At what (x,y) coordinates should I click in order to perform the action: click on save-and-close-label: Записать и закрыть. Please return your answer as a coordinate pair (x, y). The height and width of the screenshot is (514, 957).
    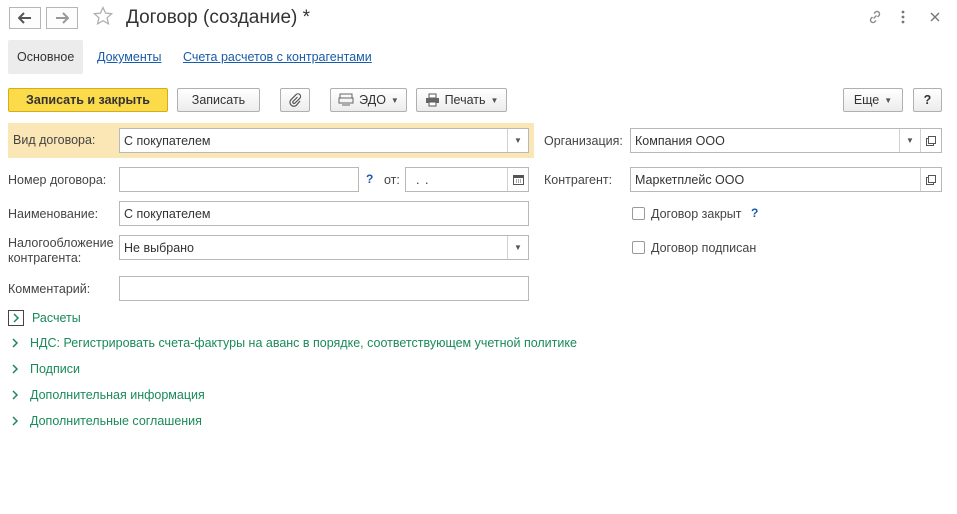
    Looking at the image, I should click on (88, 100).